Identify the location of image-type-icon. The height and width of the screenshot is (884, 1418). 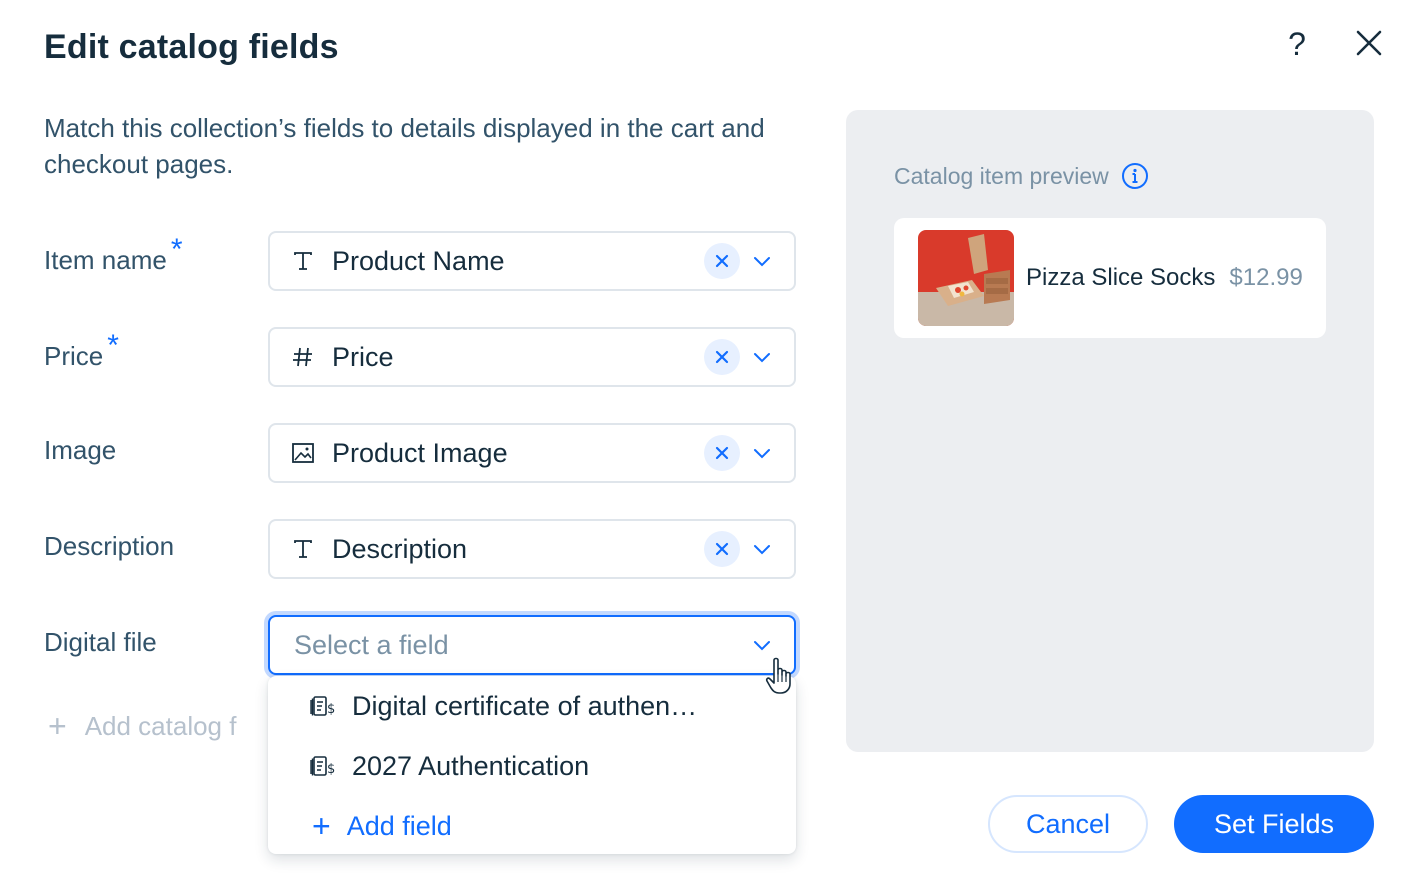
(303, 453).